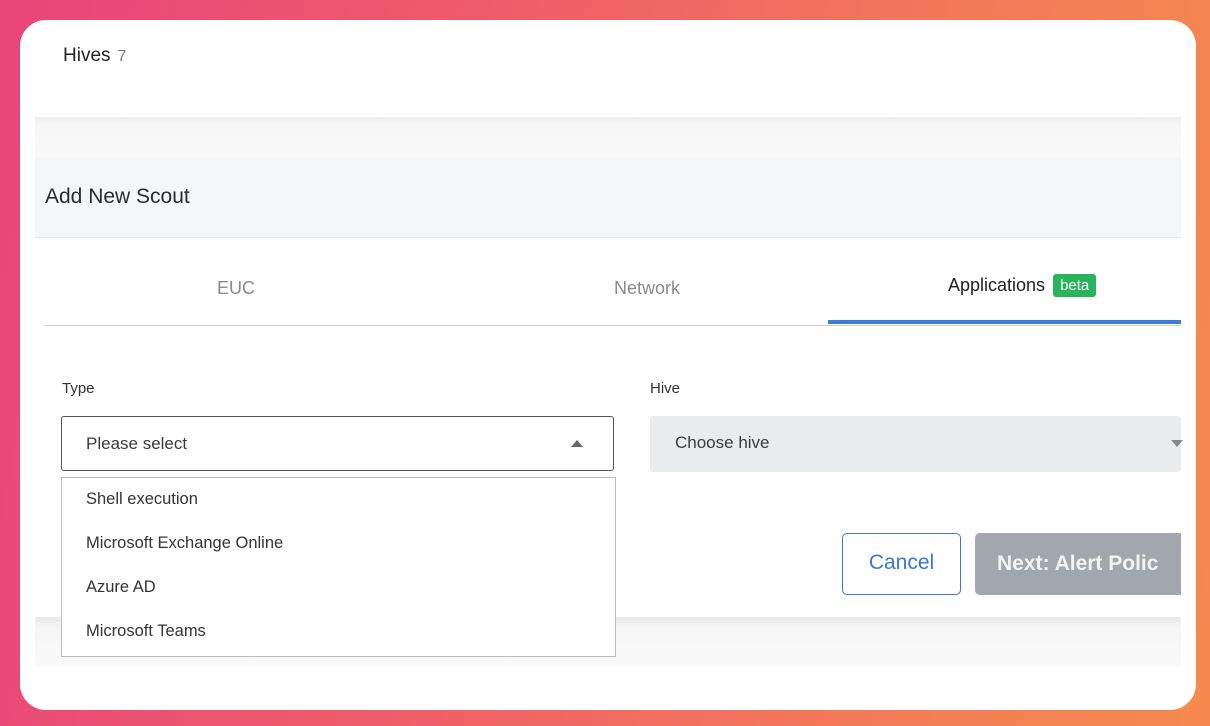  I want to click on tab-applications: Applications beta, so click(1022, 285).